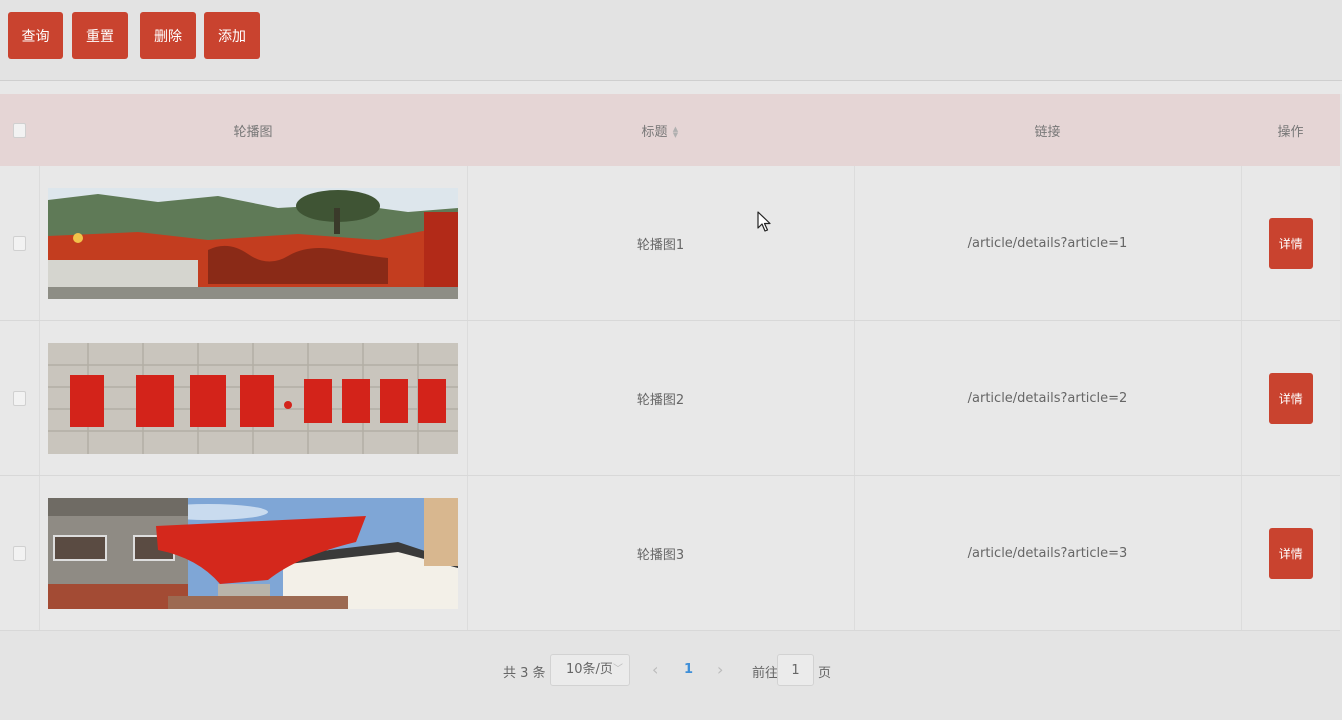 This screenshot has height=720, width=1342. Describe the element at coordinates (661, 398) in the screenshot. I see `title-cell: 轮播图2` at that location.